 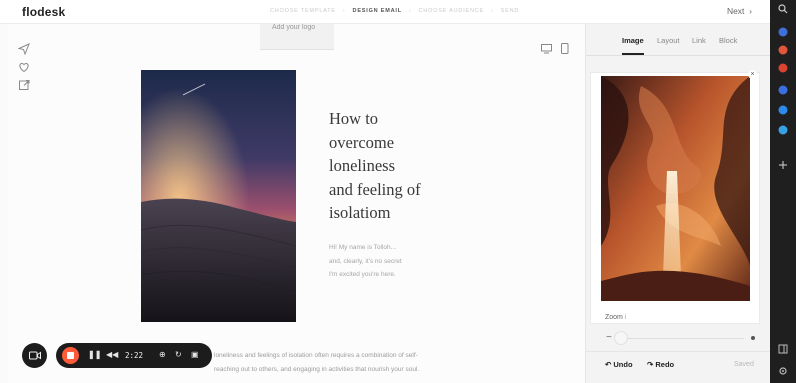 What do you see at coordinates (362, 142) in the screenshot?
I see `title-line: overcome` at bounding box center [362, 142].